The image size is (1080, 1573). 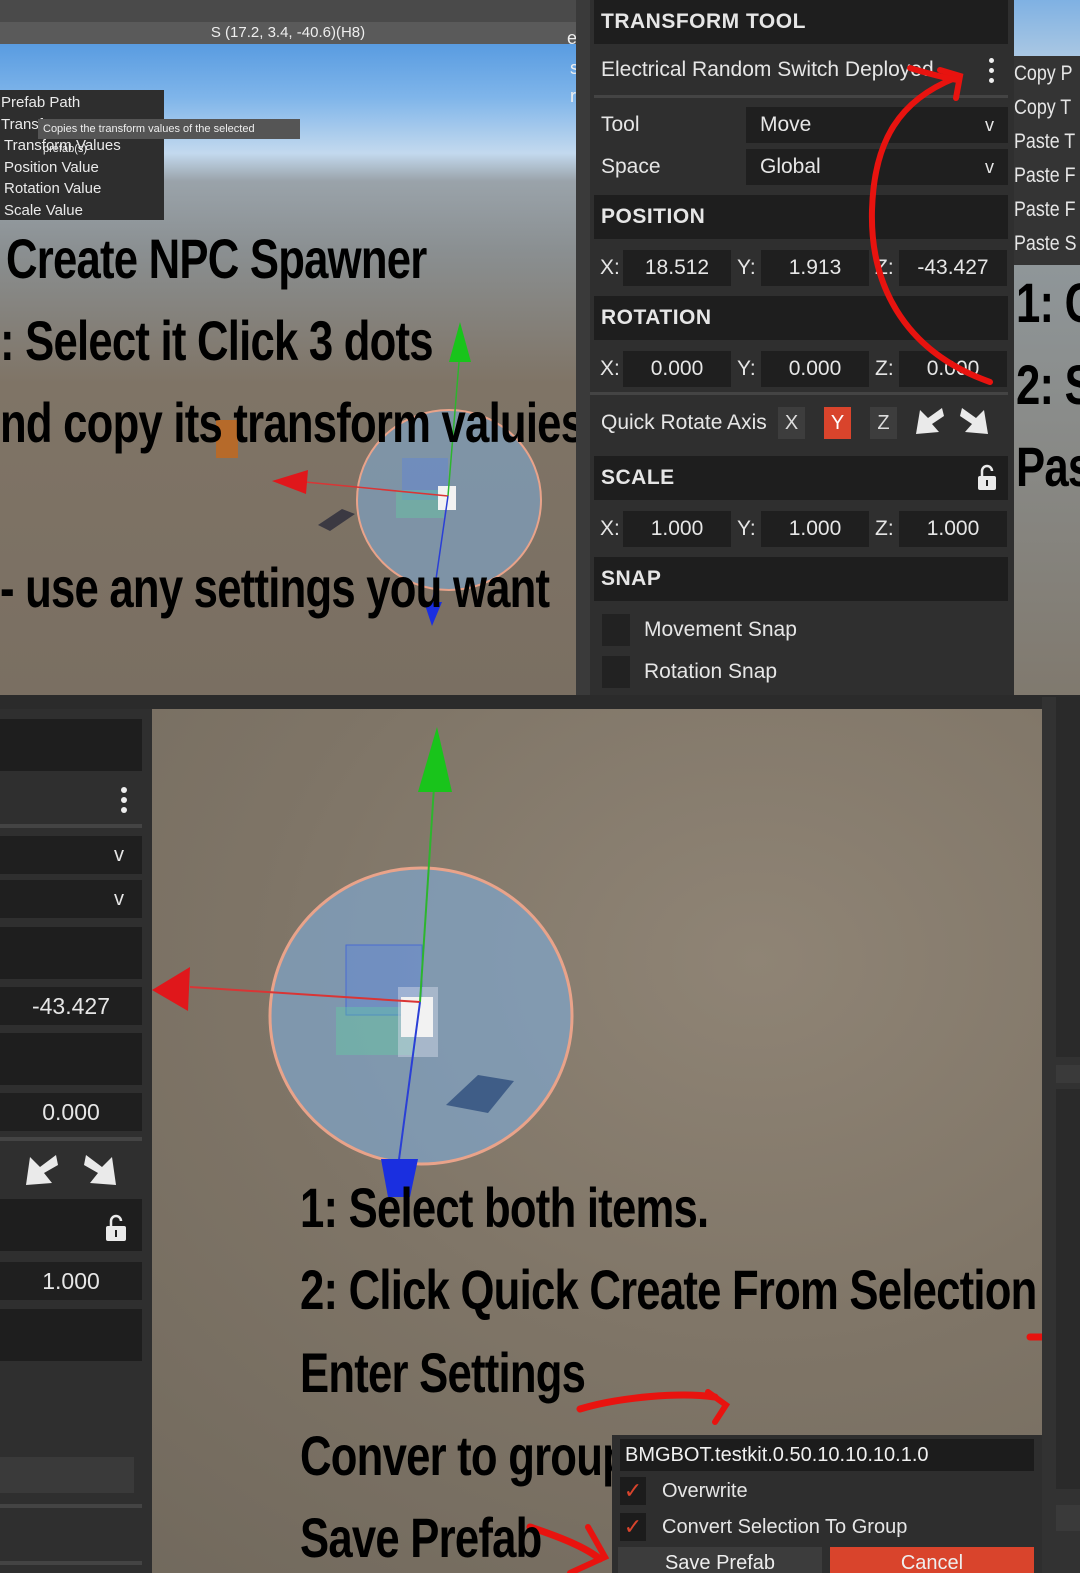 I want to click on space-label: Space, so click(x=631, y=166).